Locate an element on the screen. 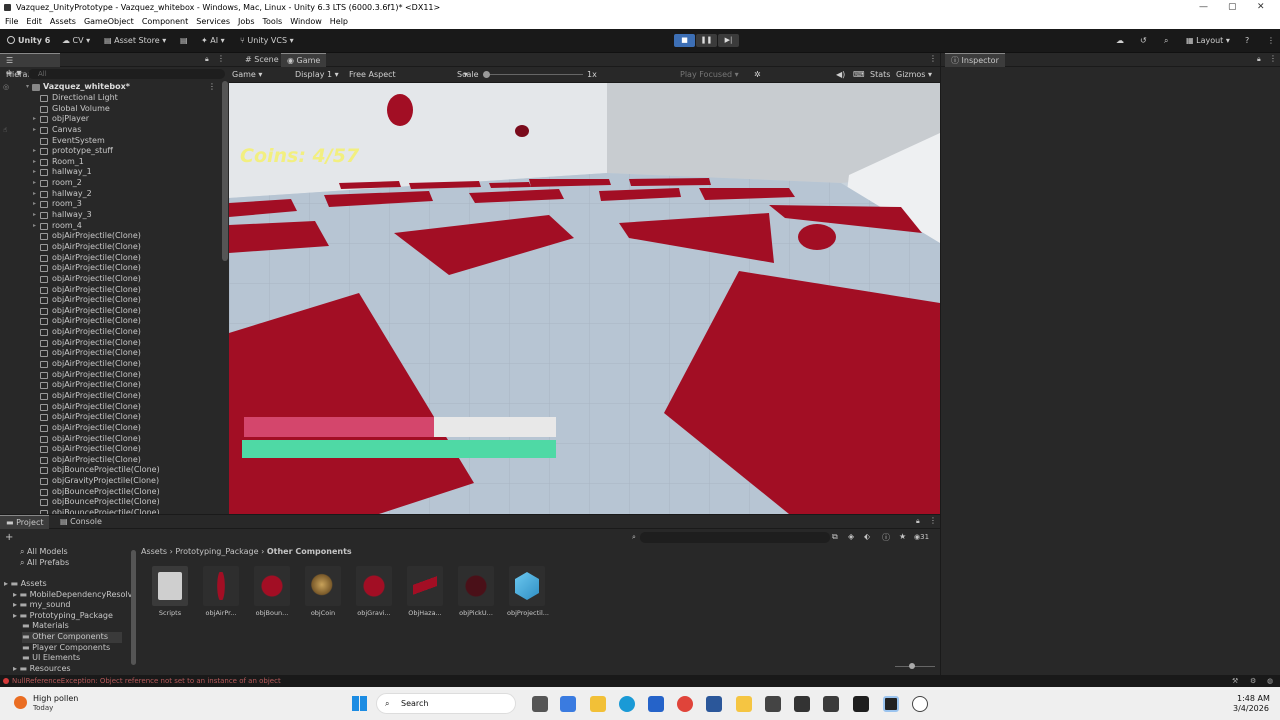 This screenshot has width=1280, height=720. clock-time: 1:48 AM is located at coordinates (1253, 698).